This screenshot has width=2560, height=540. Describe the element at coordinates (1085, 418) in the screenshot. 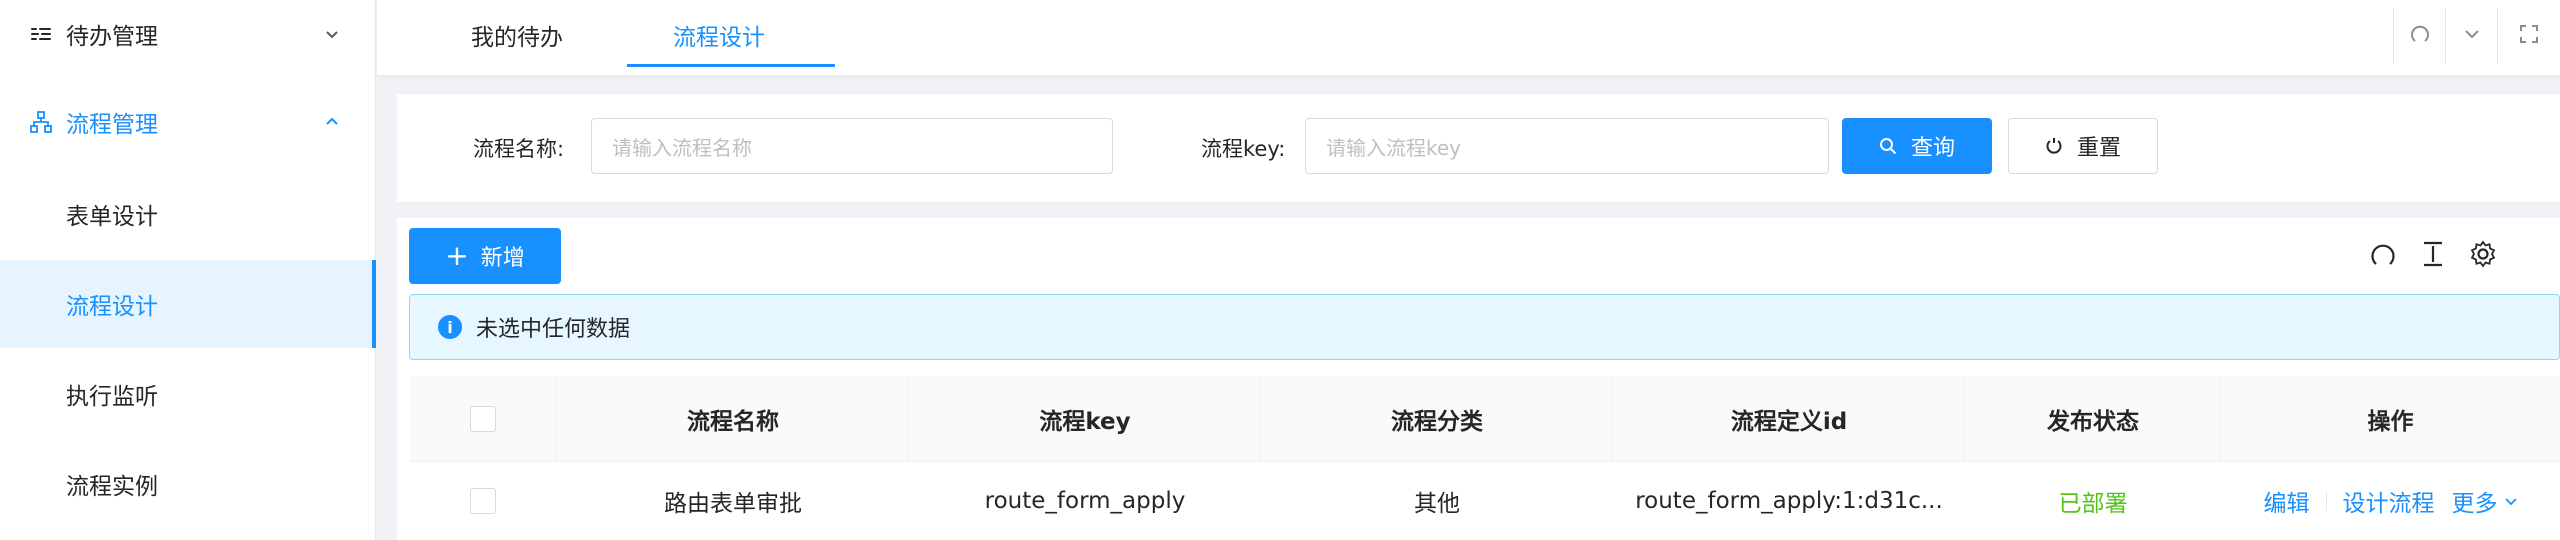

I see `column-header-key: 流程key` at that location.